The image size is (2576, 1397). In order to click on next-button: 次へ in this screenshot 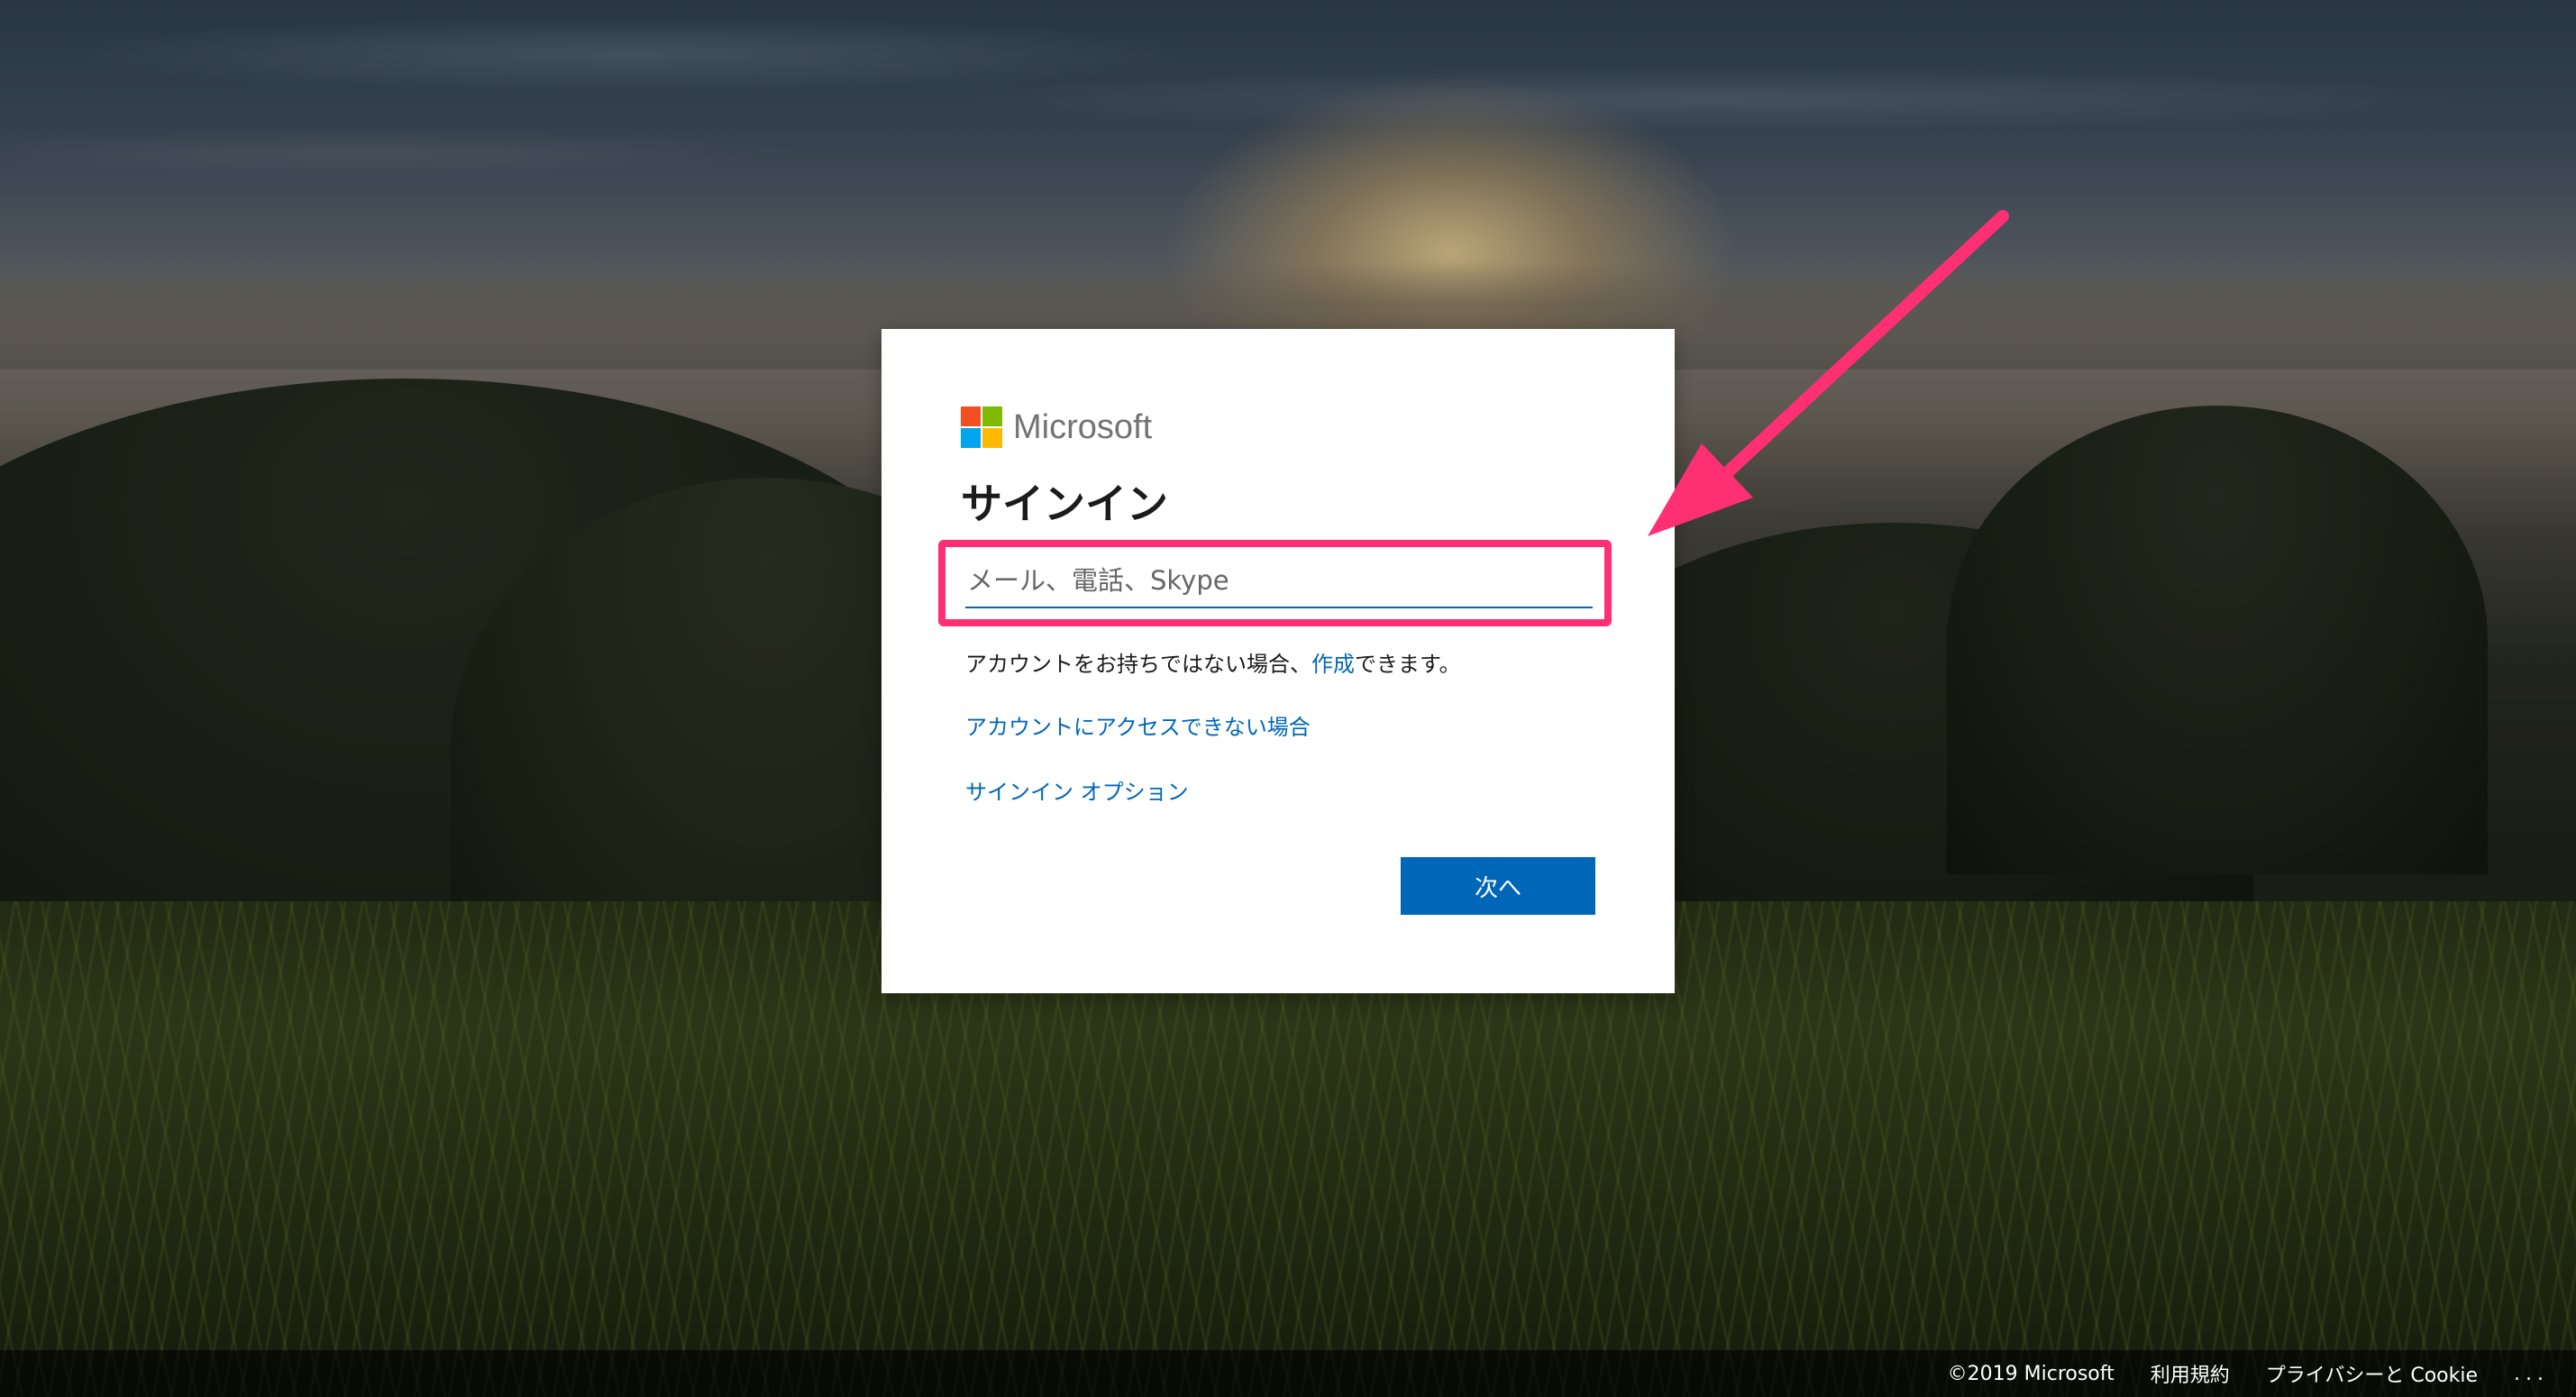, I will do `click(1498, 886)`.